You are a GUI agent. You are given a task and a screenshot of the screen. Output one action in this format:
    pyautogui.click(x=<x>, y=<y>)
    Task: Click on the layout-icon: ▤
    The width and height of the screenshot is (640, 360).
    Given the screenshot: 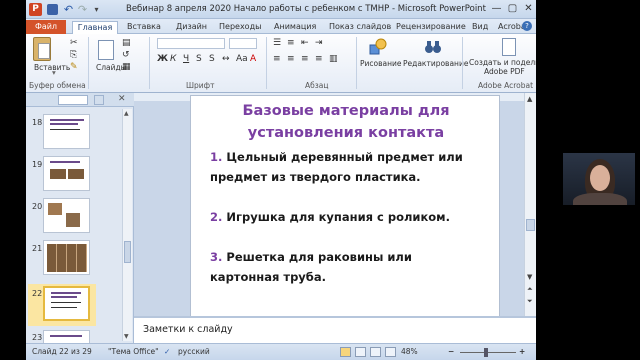 What is the action you would take?
    pyautogui.click(x=126, y=43)
    